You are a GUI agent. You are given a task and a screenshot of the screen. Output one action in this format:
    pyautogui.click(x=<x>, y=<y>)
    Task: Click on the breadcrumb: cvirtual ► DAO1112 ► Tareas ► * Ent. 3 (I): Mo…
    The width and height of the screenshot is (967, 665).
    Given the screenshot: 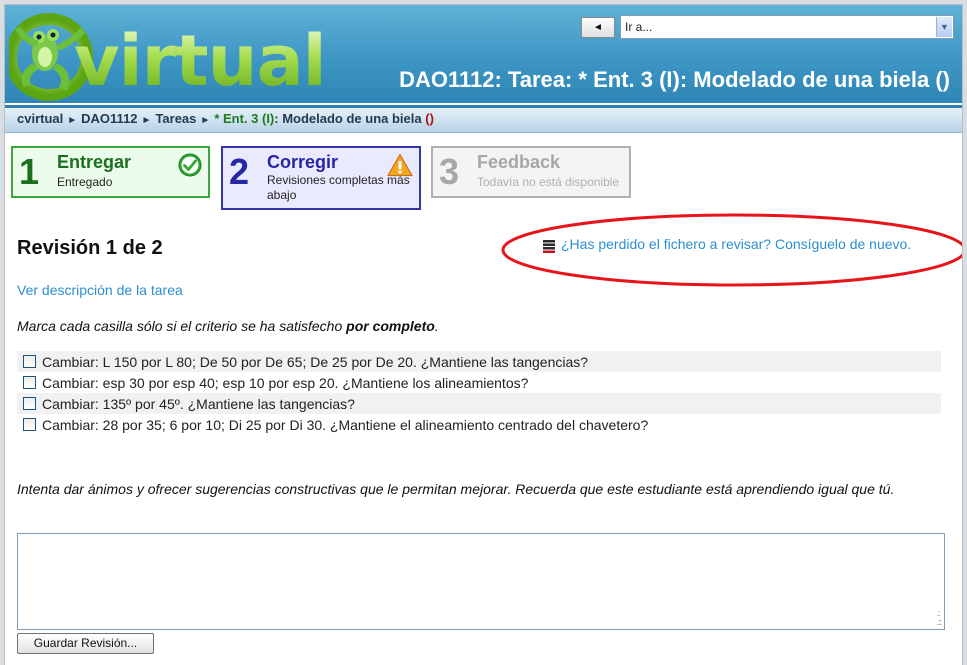 What is the action you would take?
    pyautogui.click(x=483, y=119)
    